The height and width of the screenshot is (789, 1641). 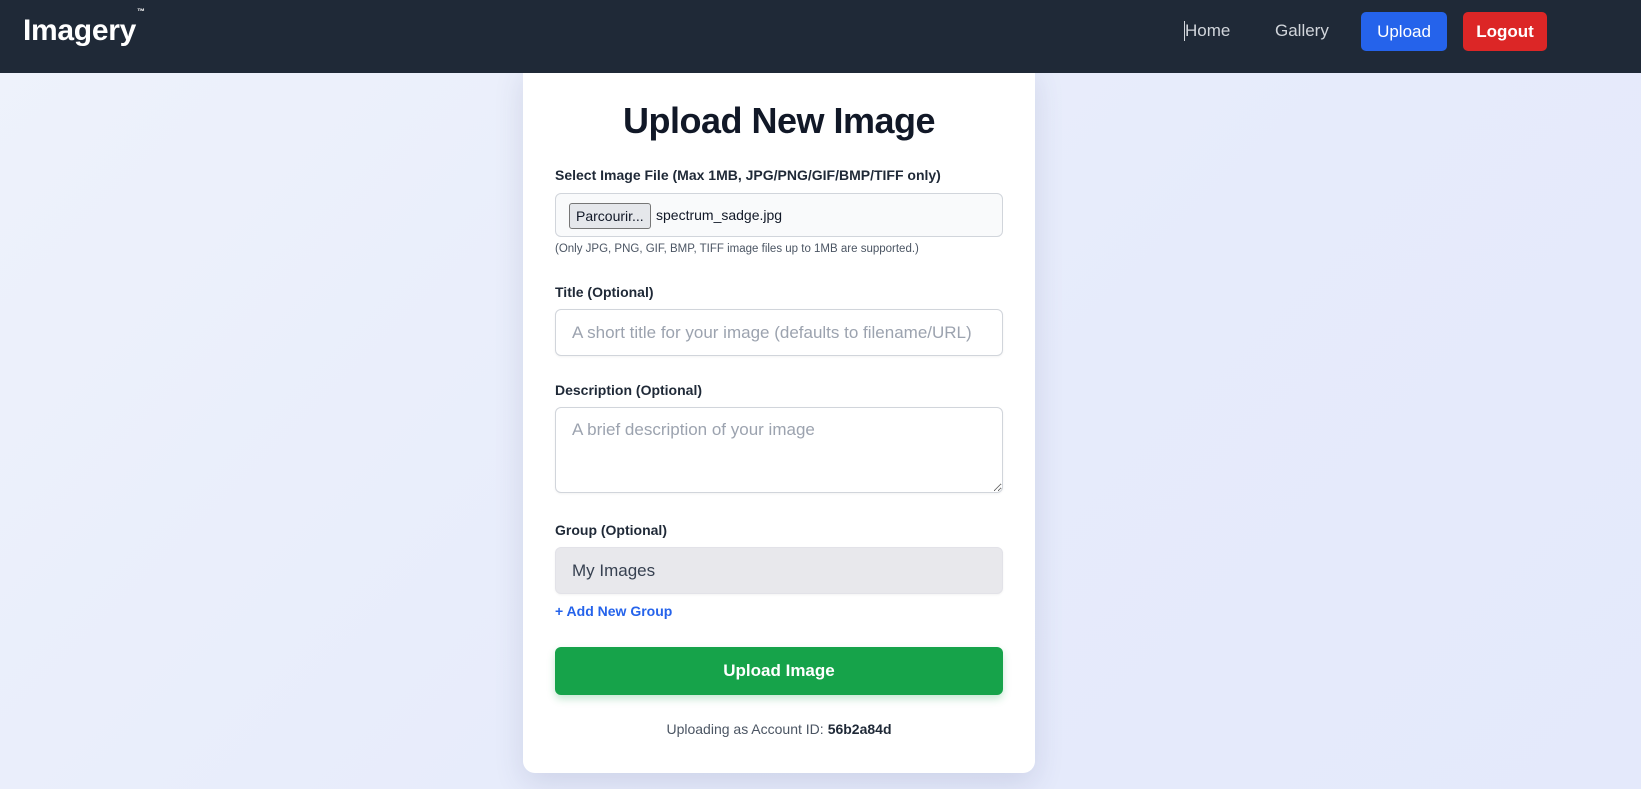 I want to click on upload-image-button: Upload Image, so click(x=779, y=671).